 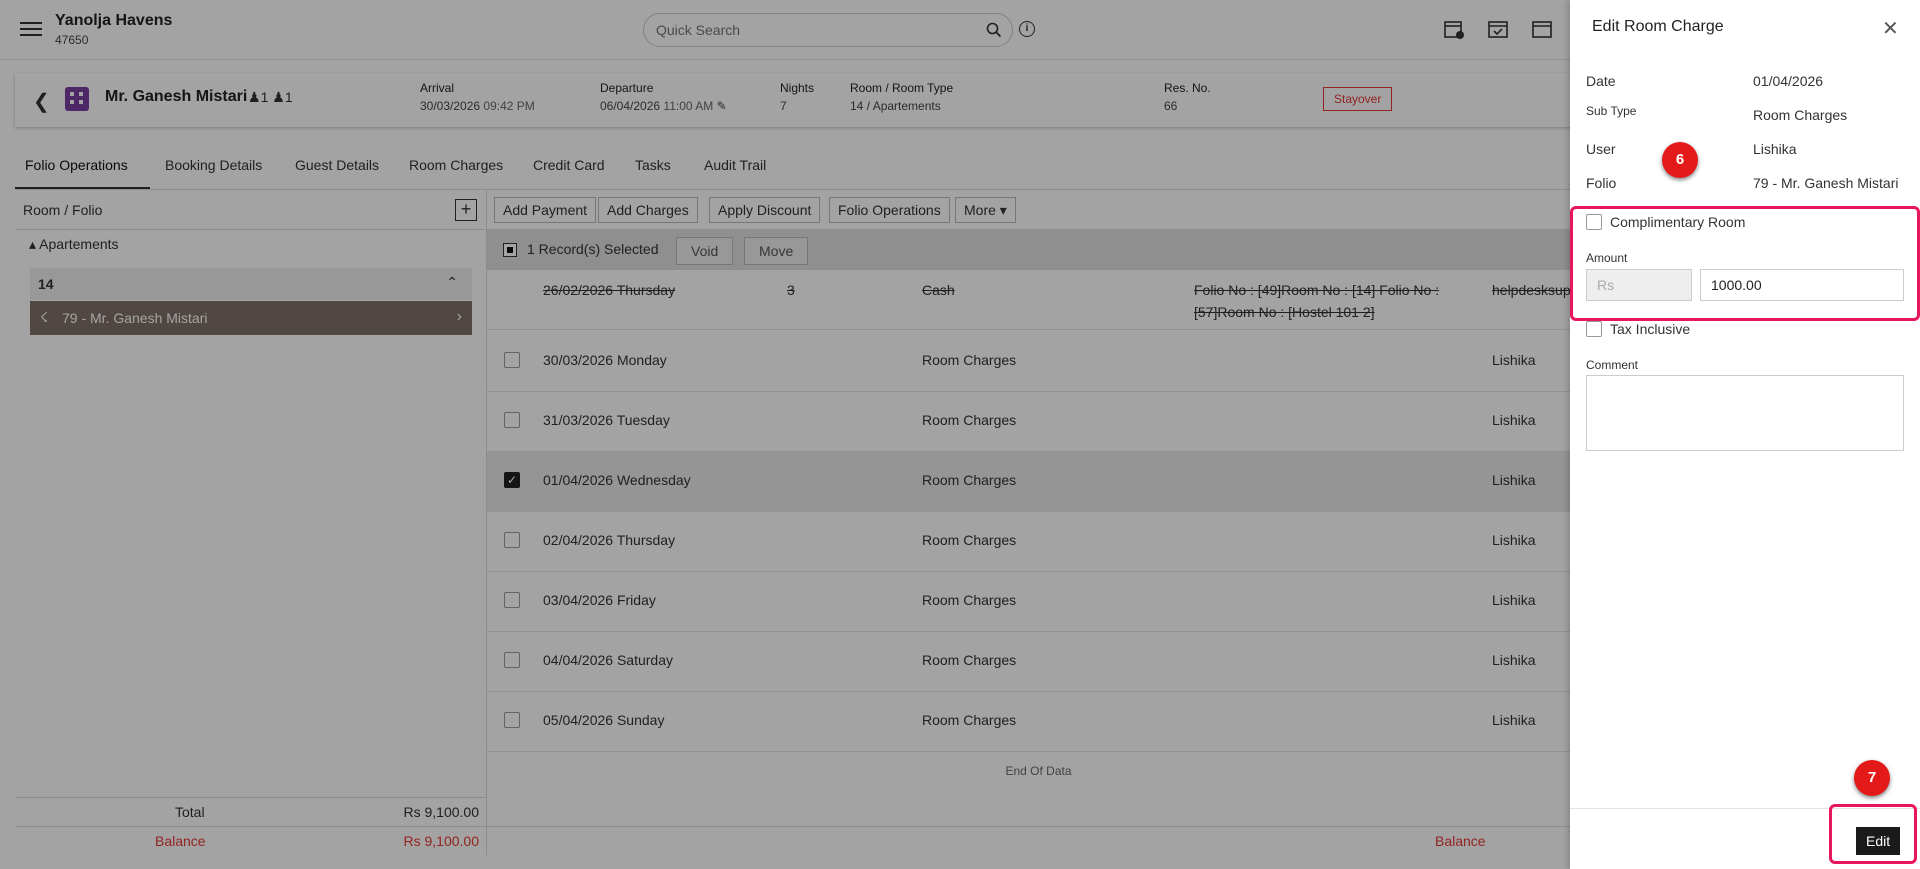 I want to click on highlight-amount-section, so click(x=1745, y=263).